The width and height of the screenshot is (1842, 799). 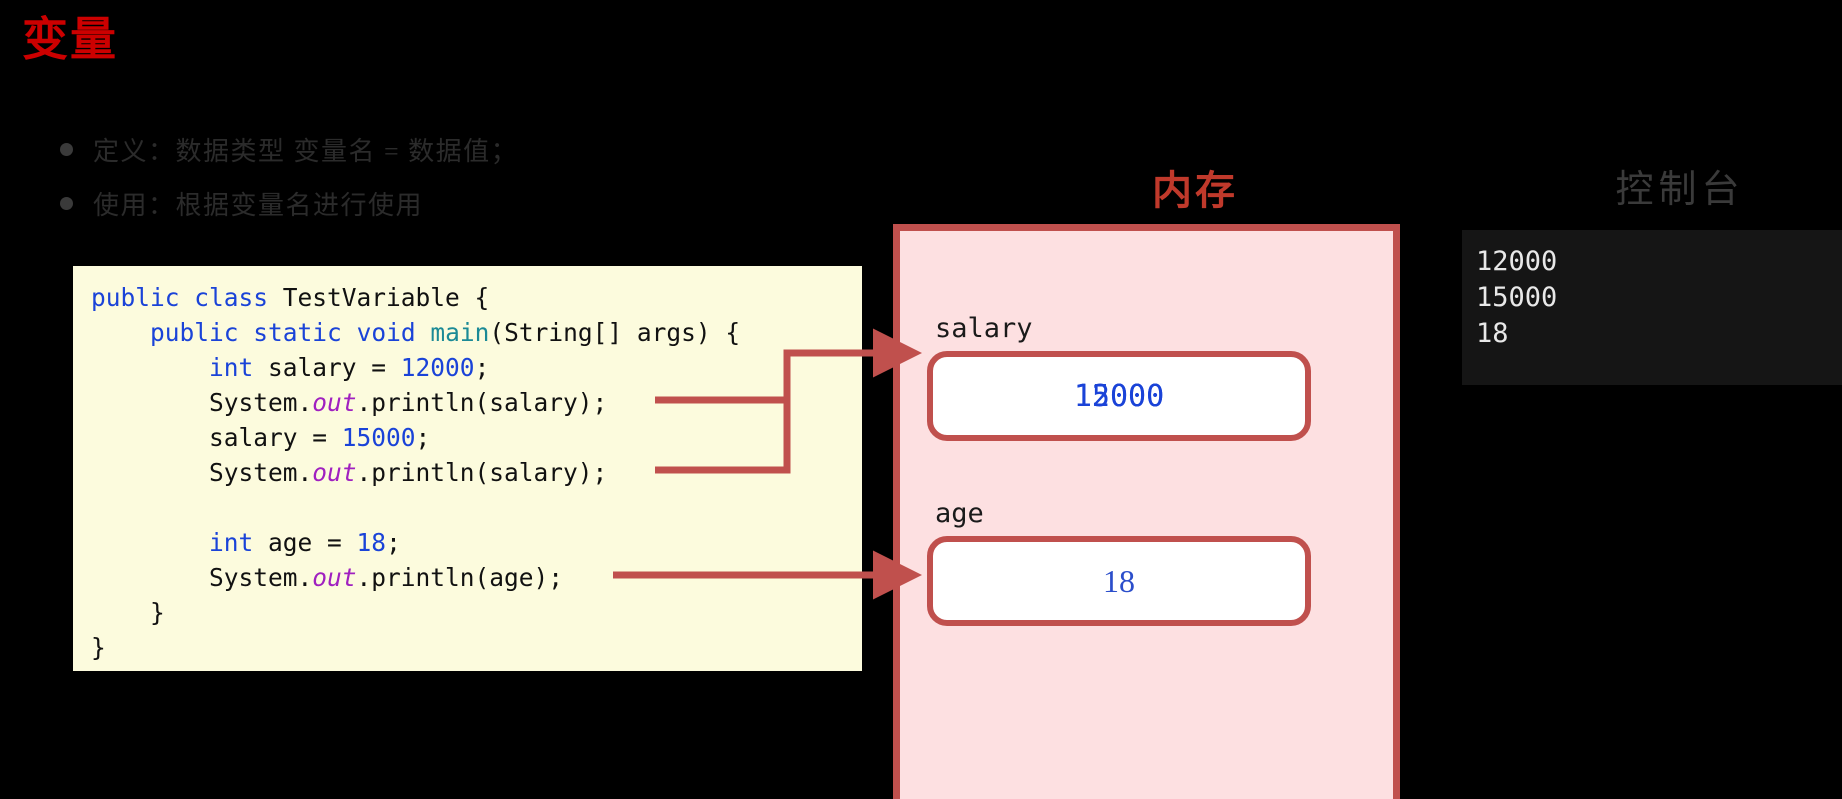 I want to click on console-line: 15000, so click(x=1517, y=297).